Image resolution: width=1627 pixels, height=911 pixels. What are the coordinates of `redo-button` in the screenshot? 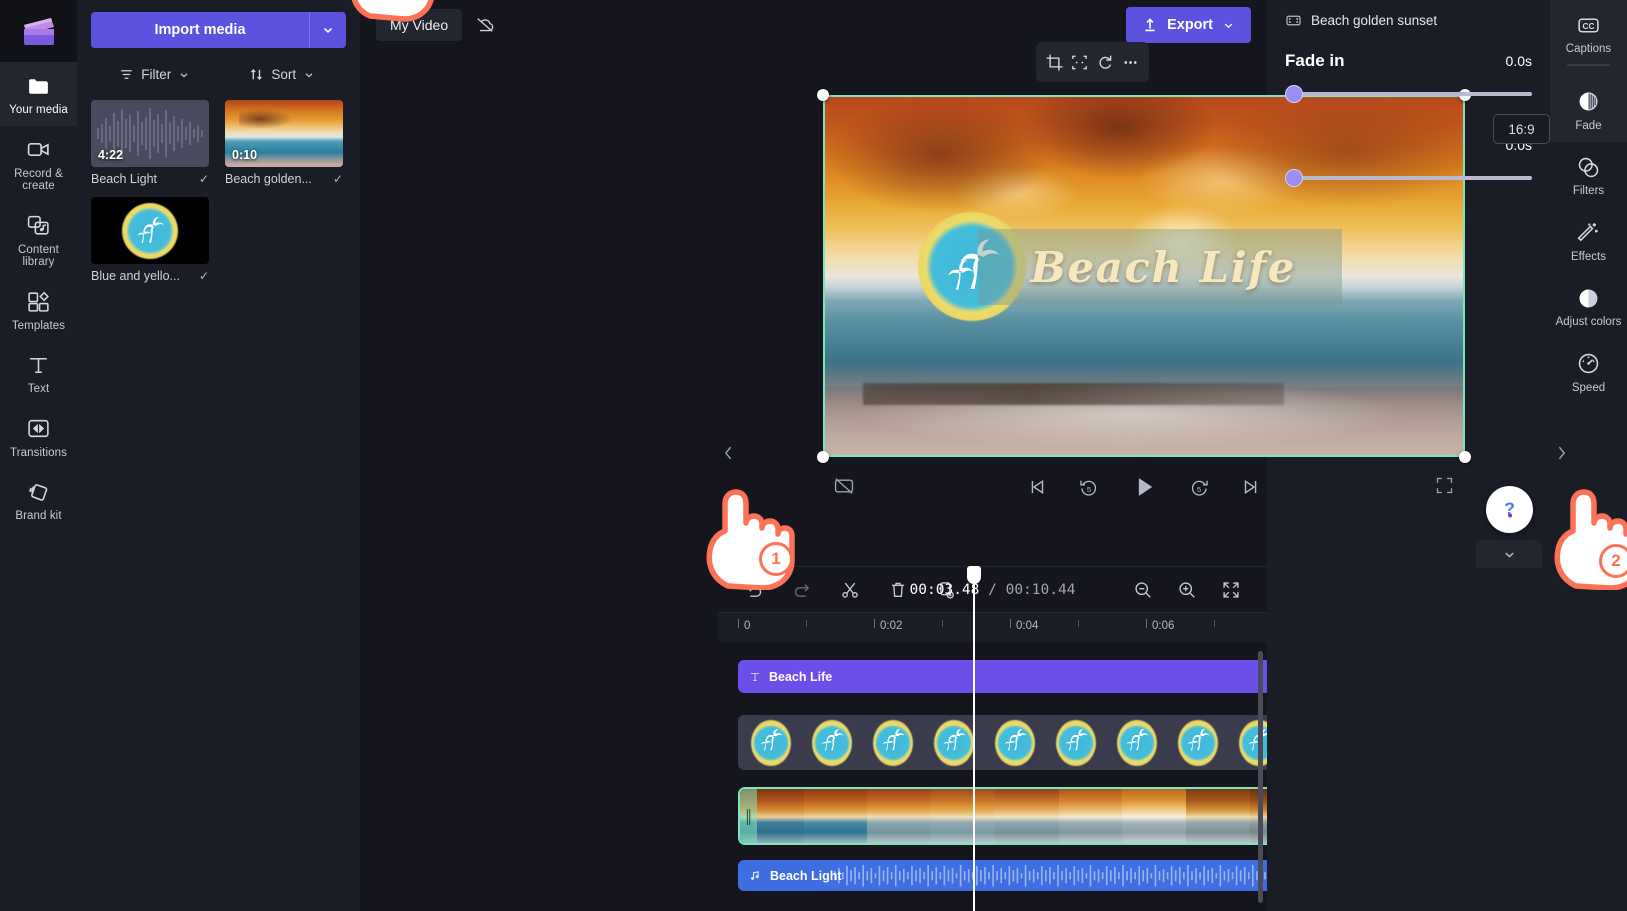 It's located at (802, 590).